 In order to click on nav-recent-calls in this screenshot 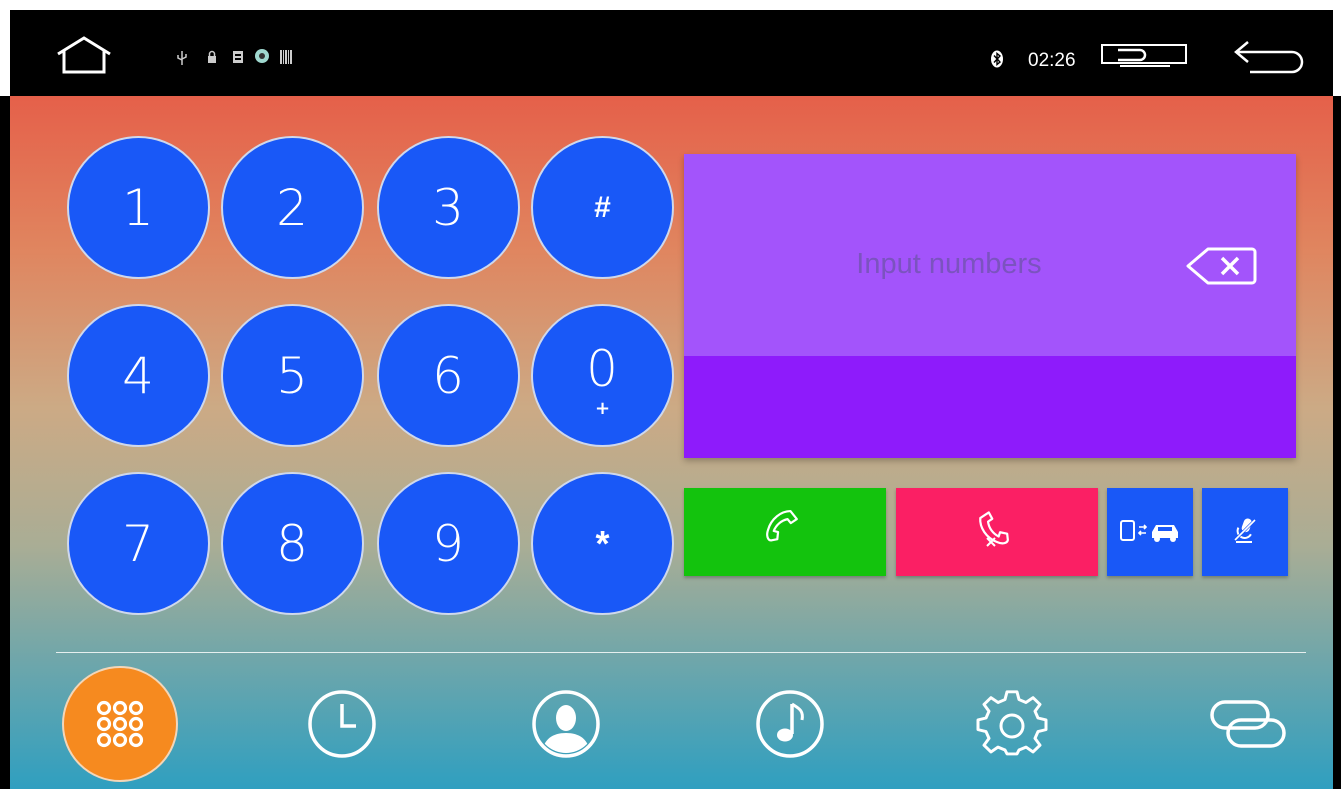, I will do `click(342, 724)`.